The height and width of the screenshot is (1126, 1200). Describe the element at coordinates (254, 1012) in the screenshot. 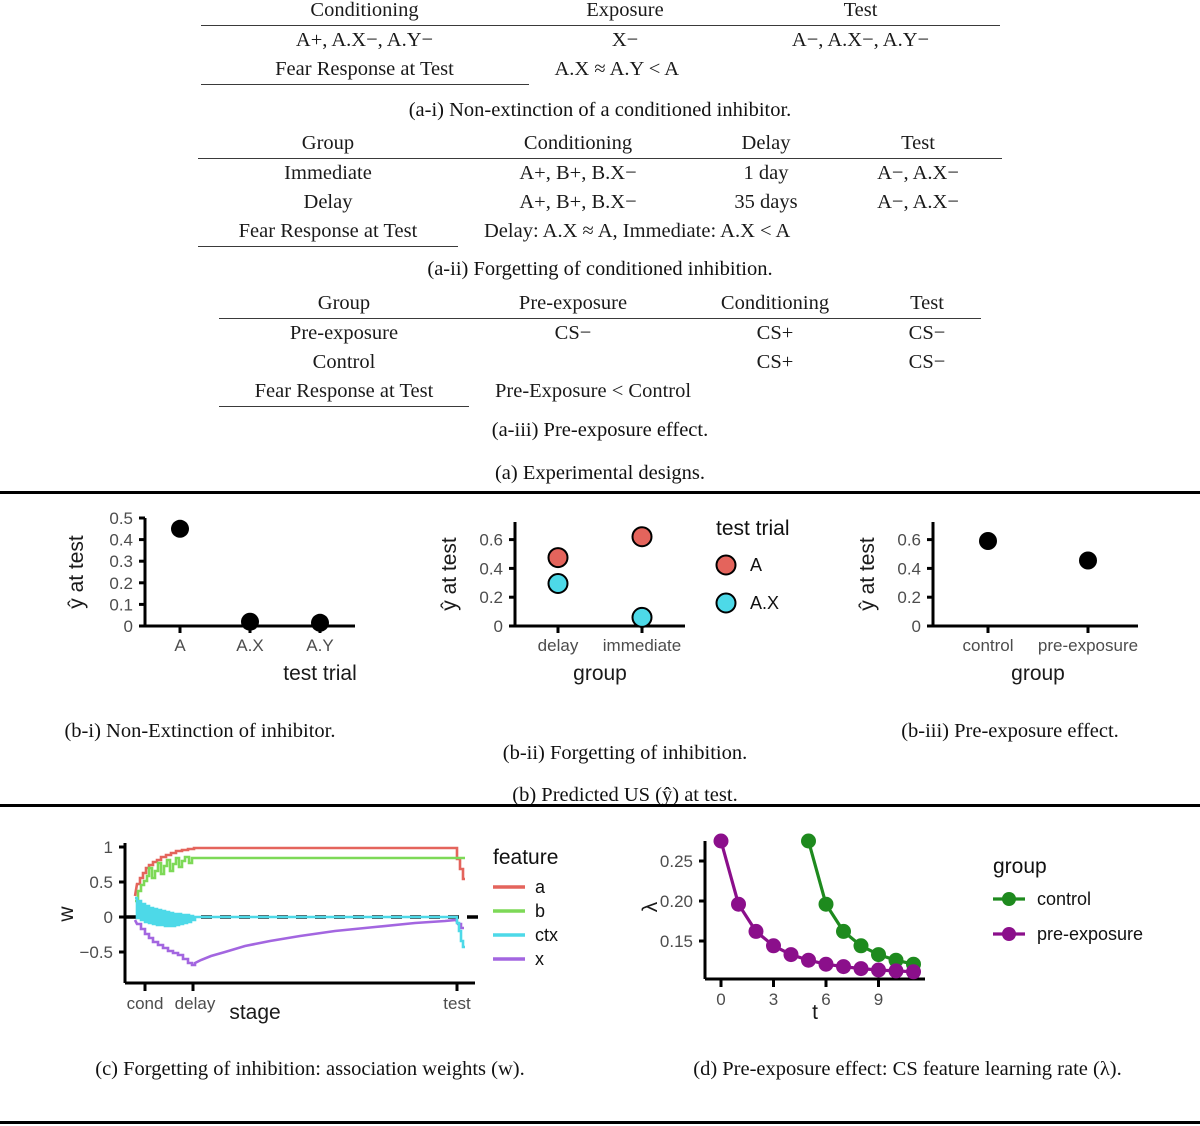

I see `x-axis-title: stage` at that location.